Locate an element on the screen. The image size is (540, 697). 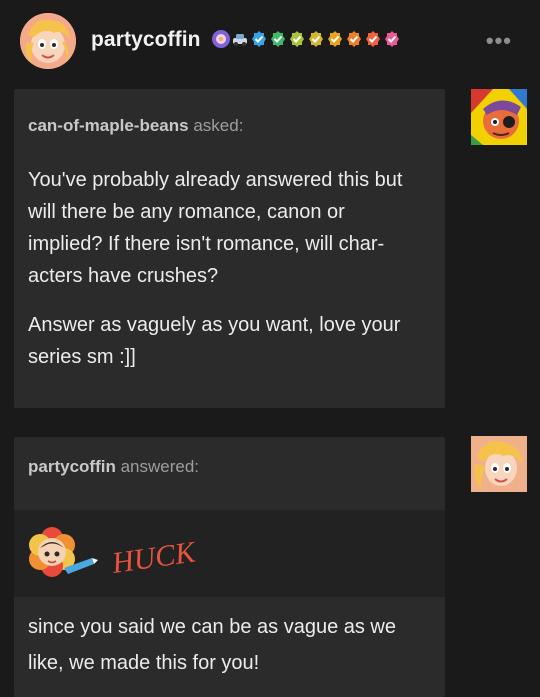
verified-badge-yellow-icon is located at coordinates (316, 39).